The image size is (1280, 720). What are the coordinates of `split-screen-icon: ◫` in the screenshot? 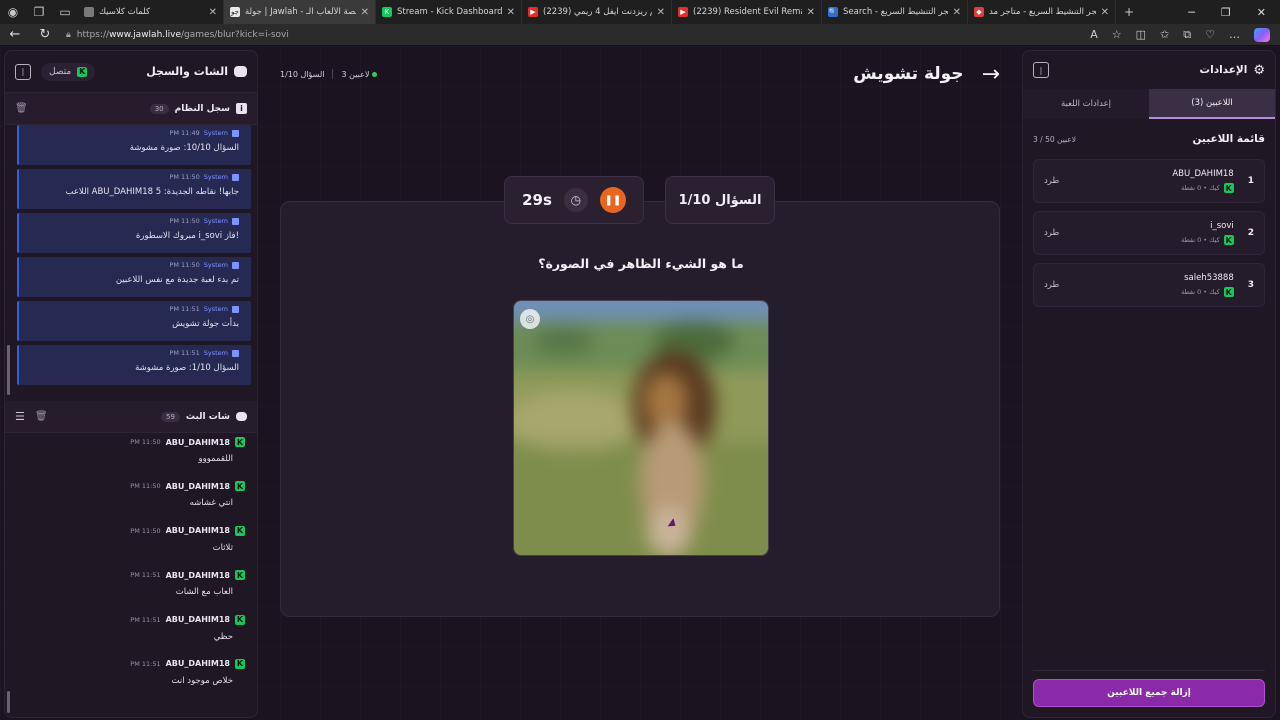 It's located at (1141, 35).